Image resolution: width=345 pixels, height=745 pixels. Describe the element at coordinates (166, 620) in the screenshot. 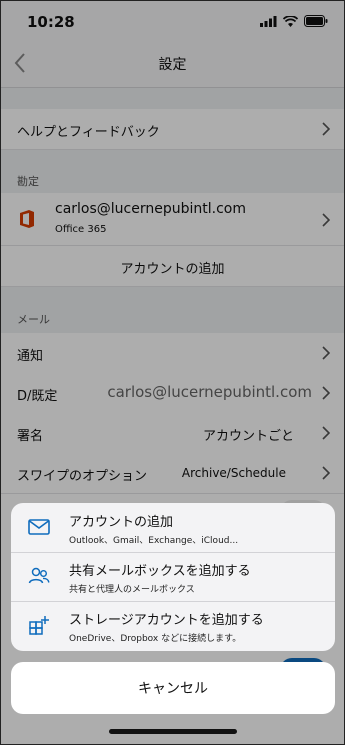

I see `add-storage-account-option-title: ストレージアカウントを追加する` at that location.